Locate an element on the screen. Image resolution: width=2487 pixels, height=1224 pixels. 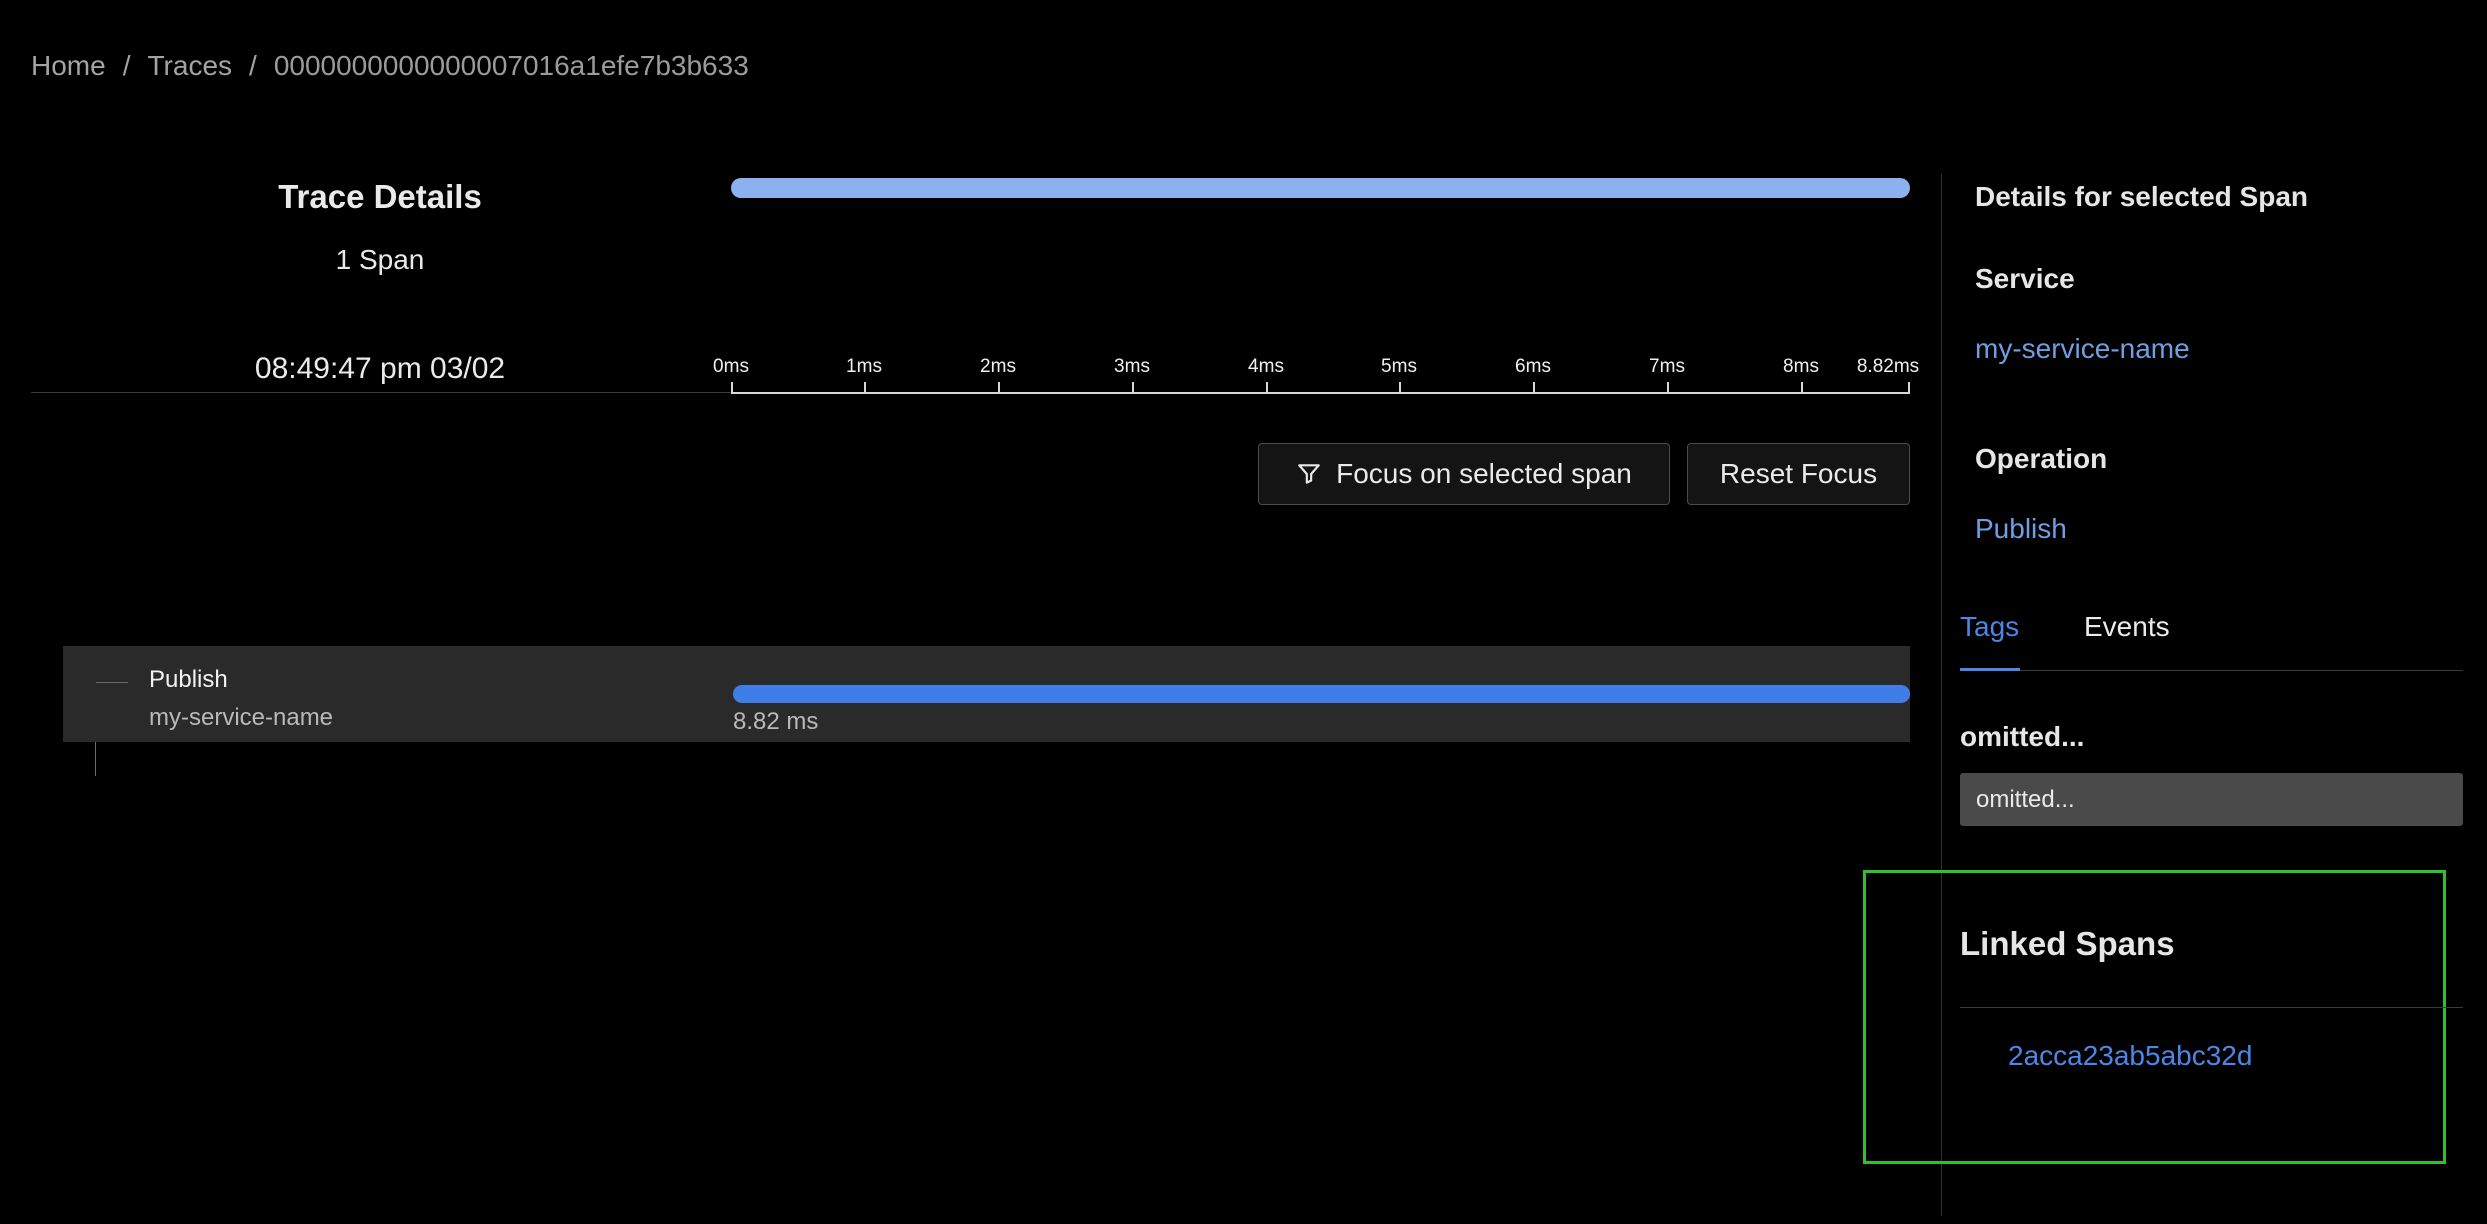
tick-label: 4ms is located at coordinates (1266, 366).